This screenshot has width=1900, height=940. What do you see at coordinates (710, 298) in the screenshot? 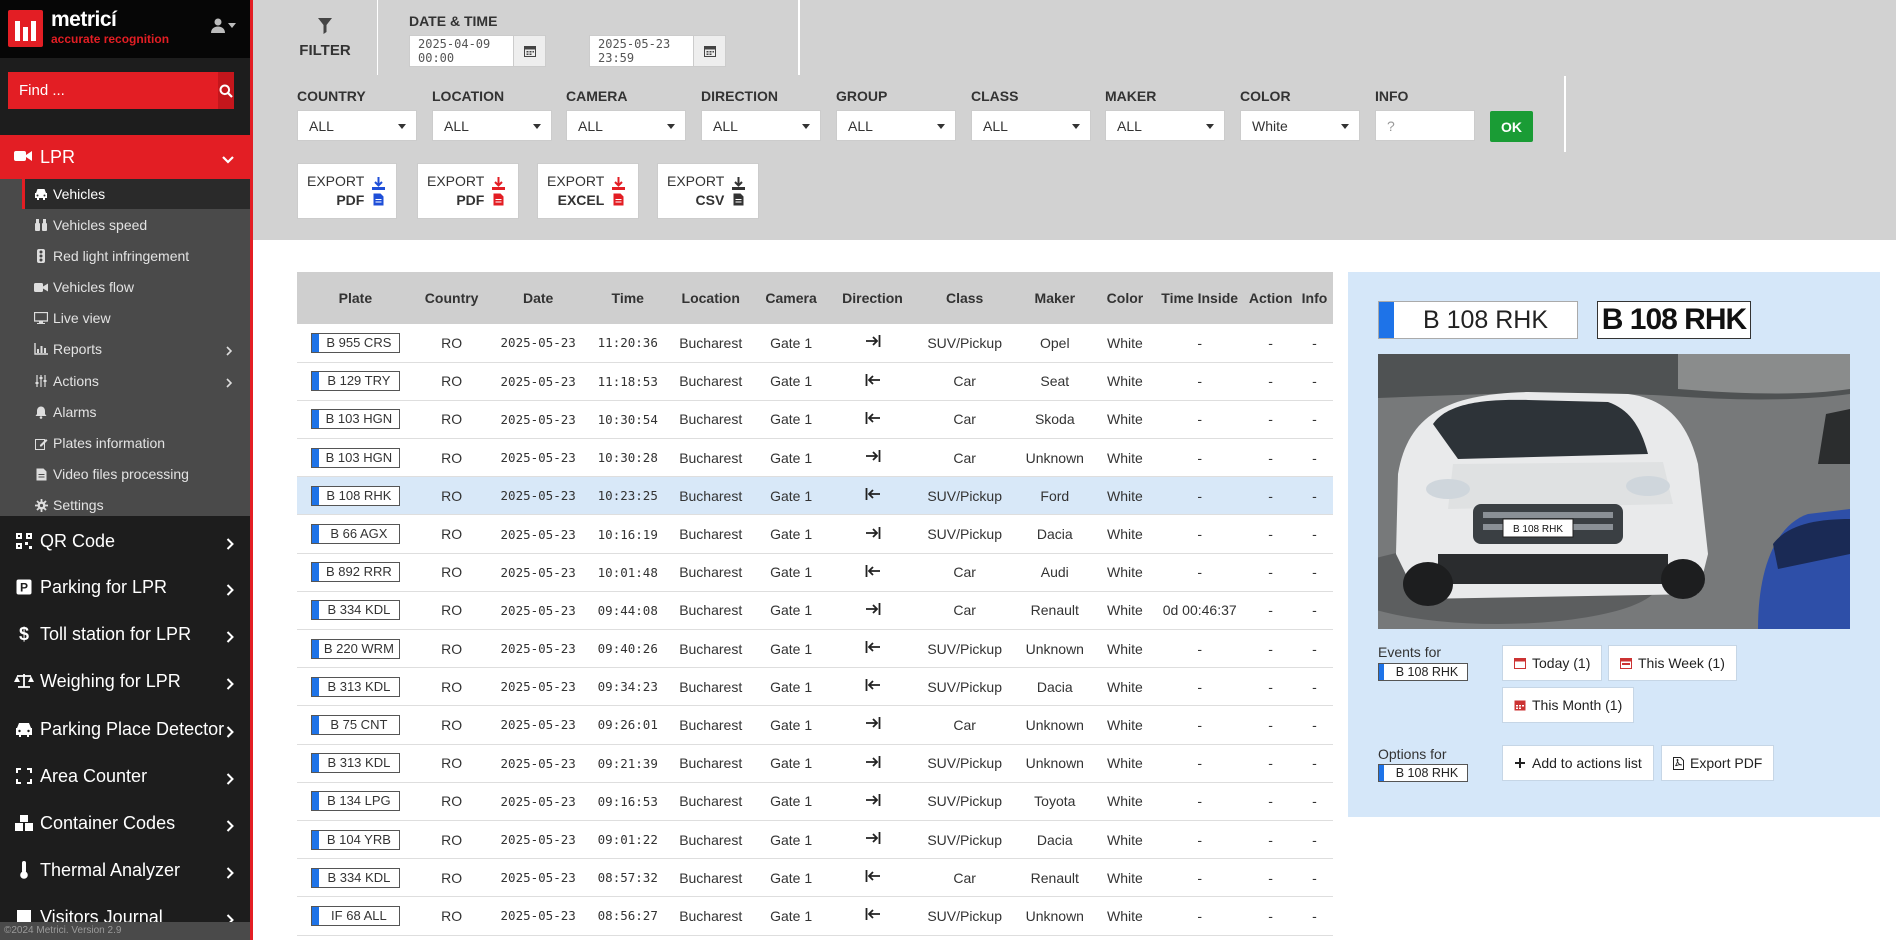
I see `column-header-location: Location` at bounding box center [710, 298].